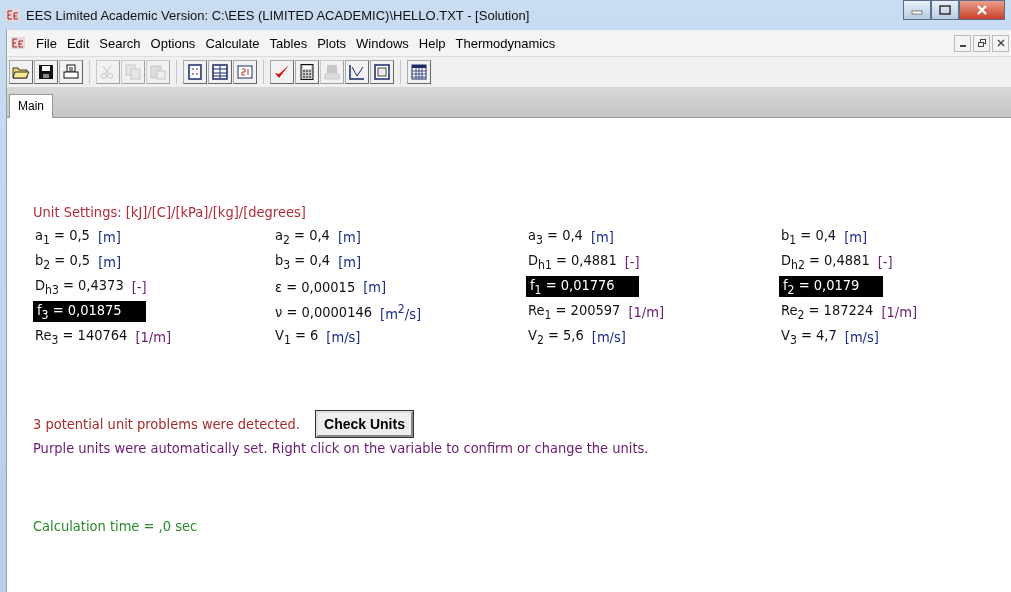 This screenshot has height=592, width=1011. I want to click on menu-item: Thermodynamics, so click(505, 43).